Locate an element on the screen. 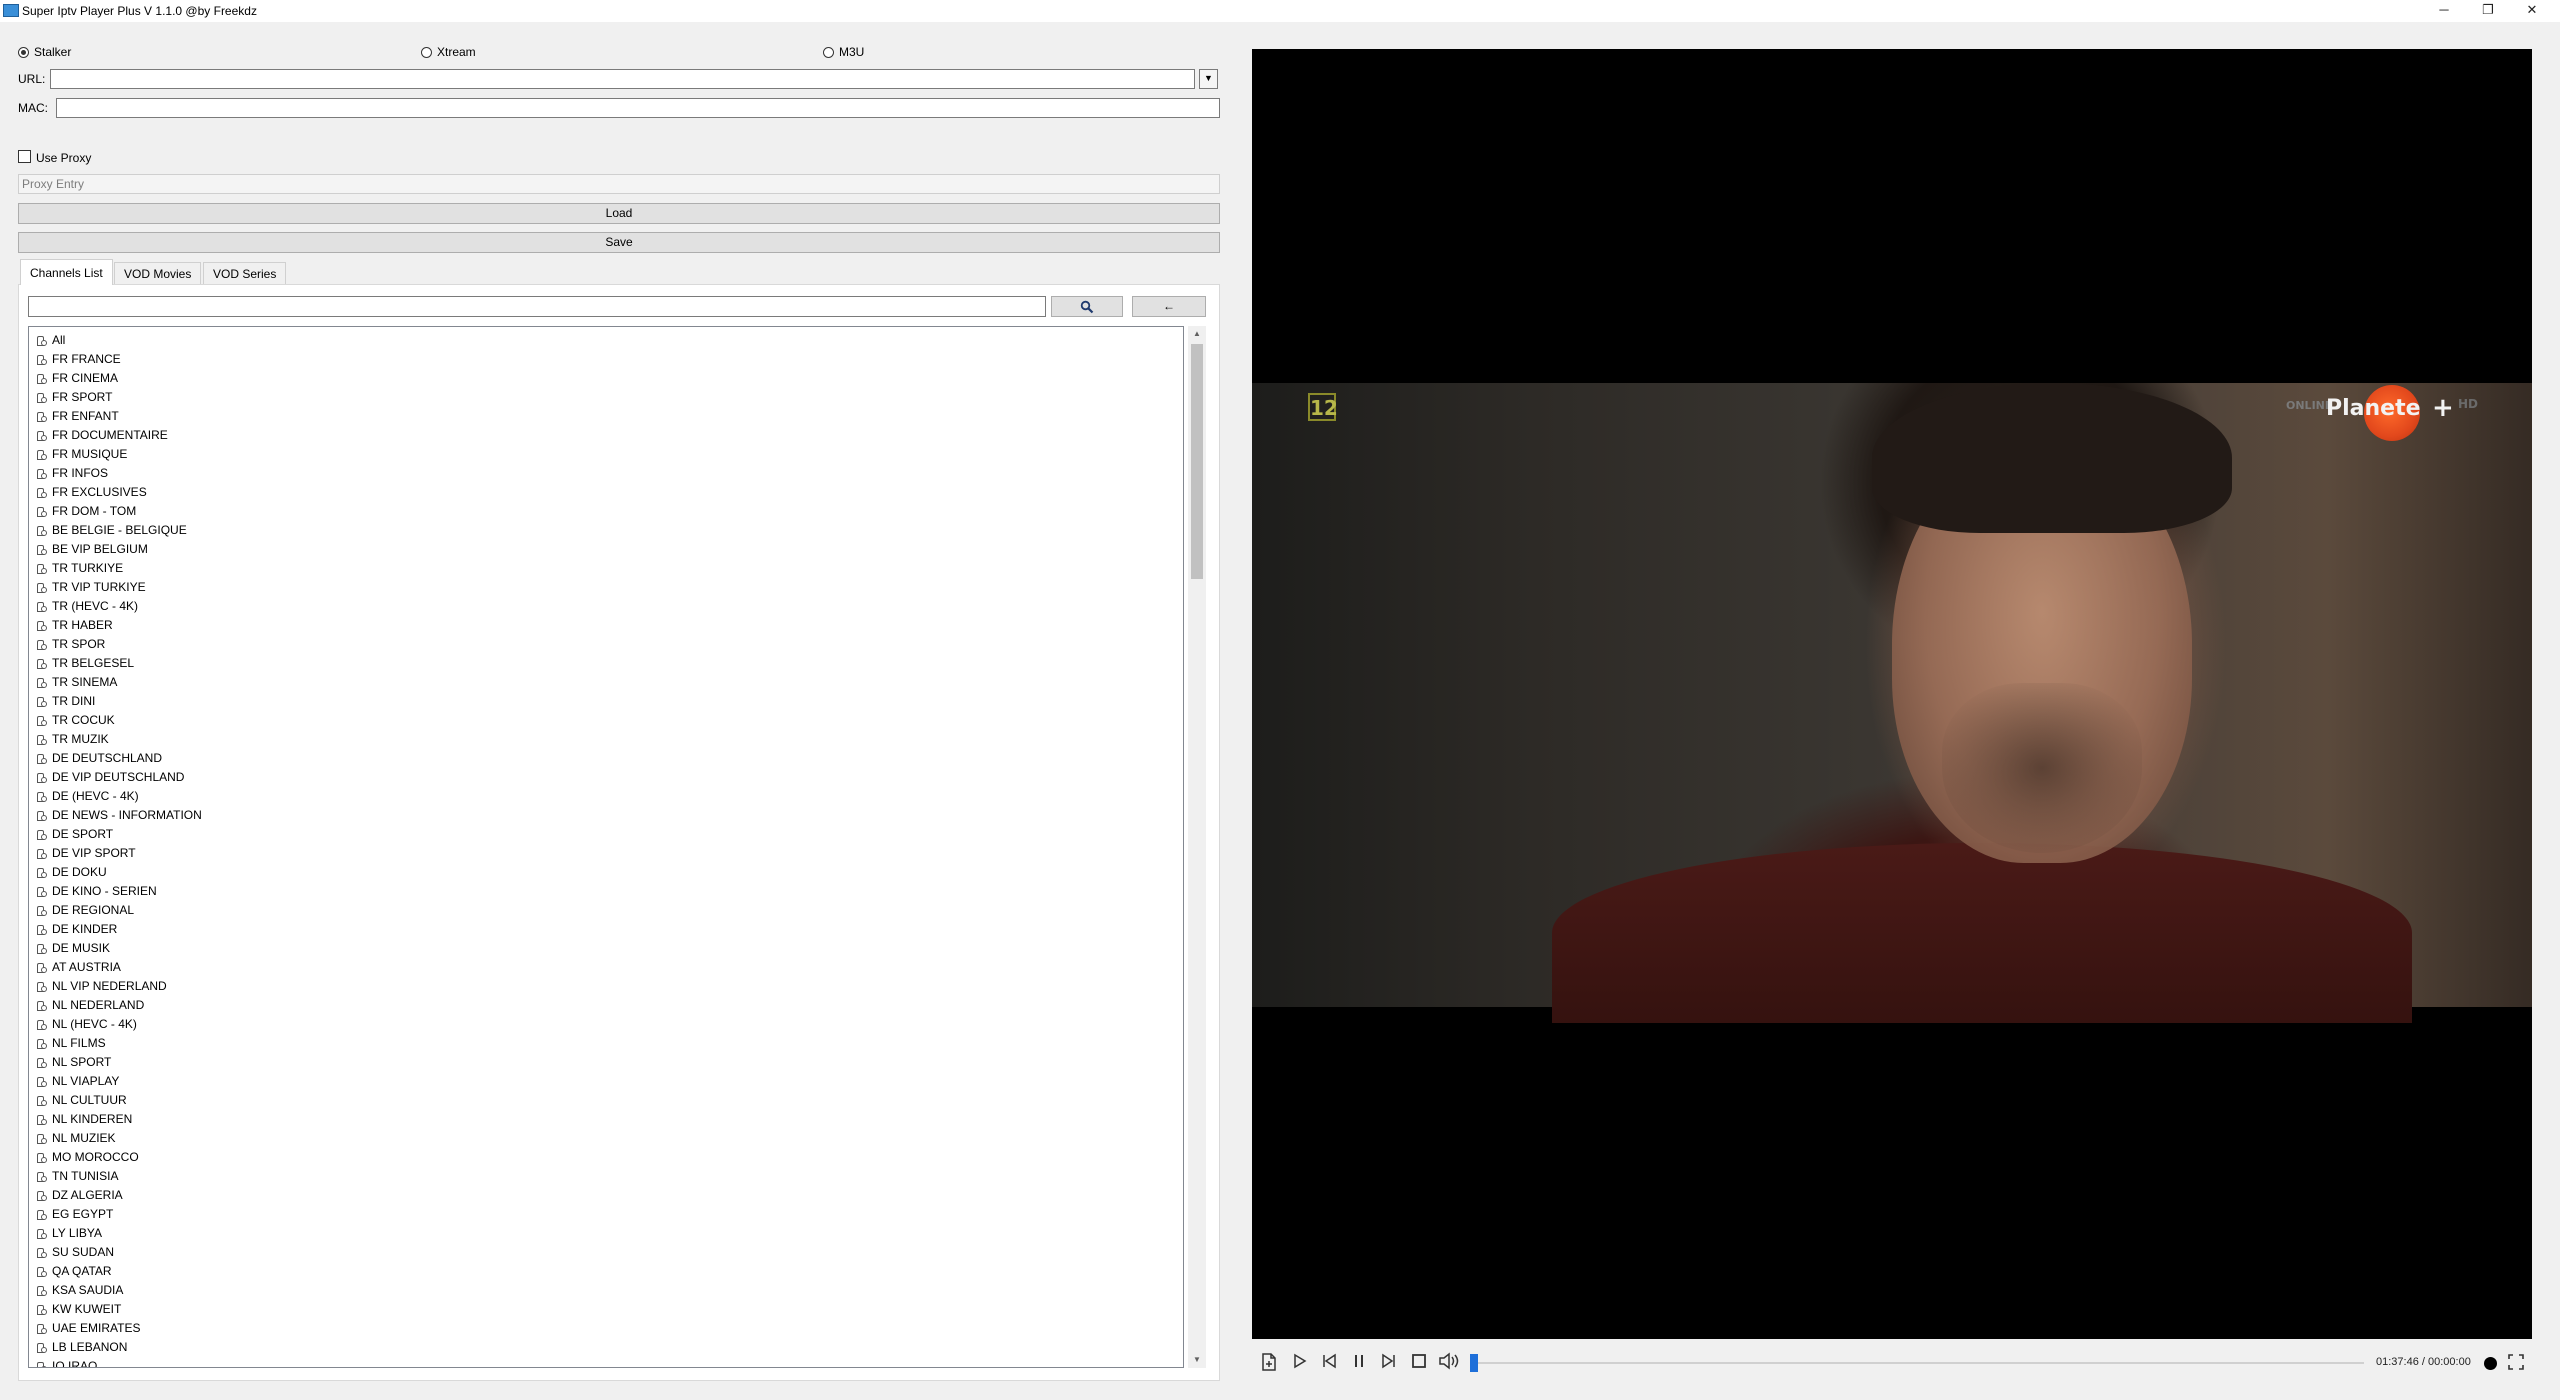  list-item: NL (HEVC - 4K) is located at coordinates (609, 1024).